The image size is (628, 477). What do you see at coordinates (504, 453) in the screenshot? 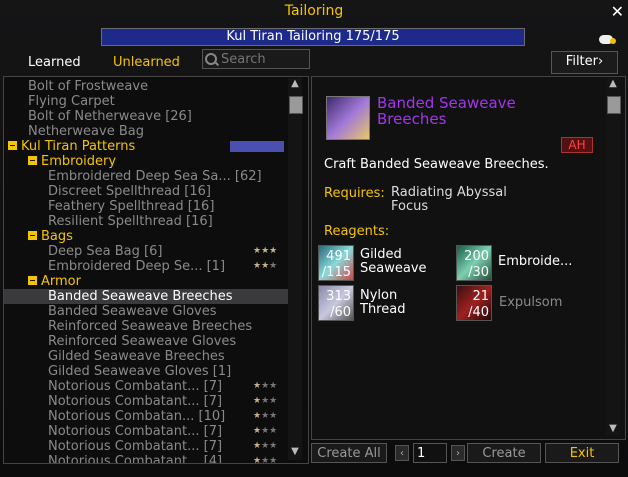
I see `create-button: Create` at bounding box center [504, 453].